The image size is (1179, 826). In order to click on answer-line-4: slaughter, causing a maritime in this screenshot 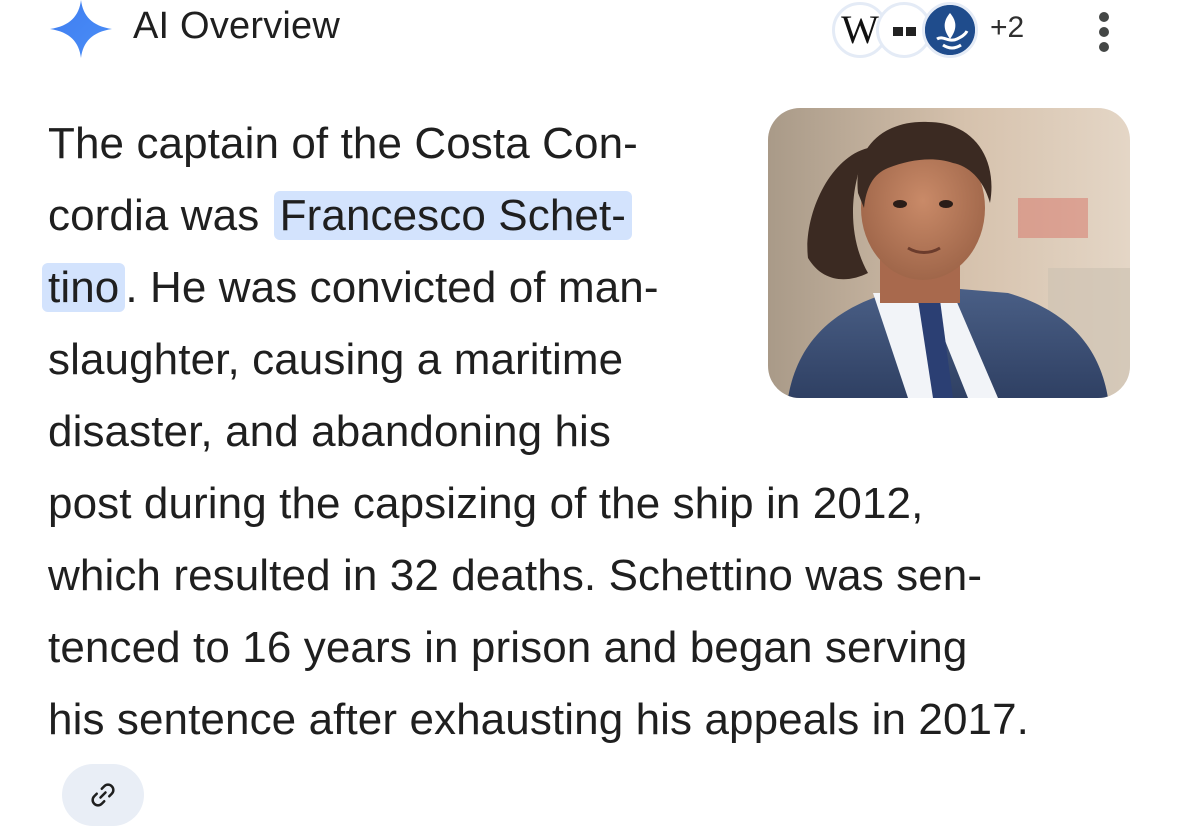, I will do `click(336, 359)`.